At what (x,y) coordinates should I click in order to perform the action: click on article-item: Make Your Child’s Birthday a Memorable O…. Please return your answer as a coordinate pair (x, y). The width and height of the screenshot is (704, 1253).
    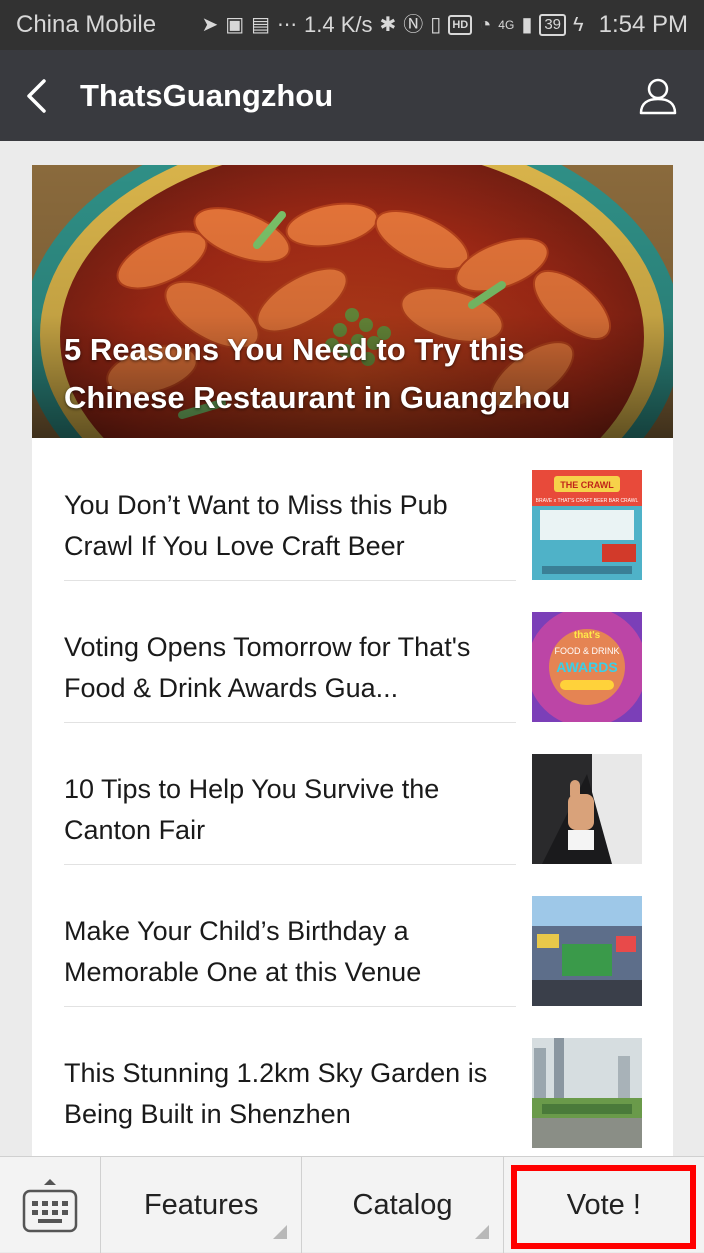
    Looking at the image, I should click on (352, 935).